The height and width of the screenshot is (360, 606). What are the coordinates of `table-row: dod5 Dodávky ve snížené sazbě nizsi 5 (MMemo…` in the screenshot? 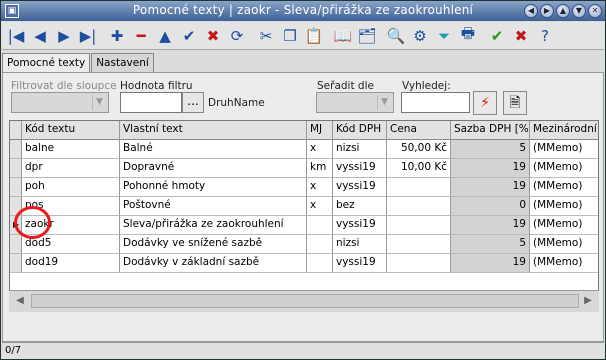 It's located at (304, 244).